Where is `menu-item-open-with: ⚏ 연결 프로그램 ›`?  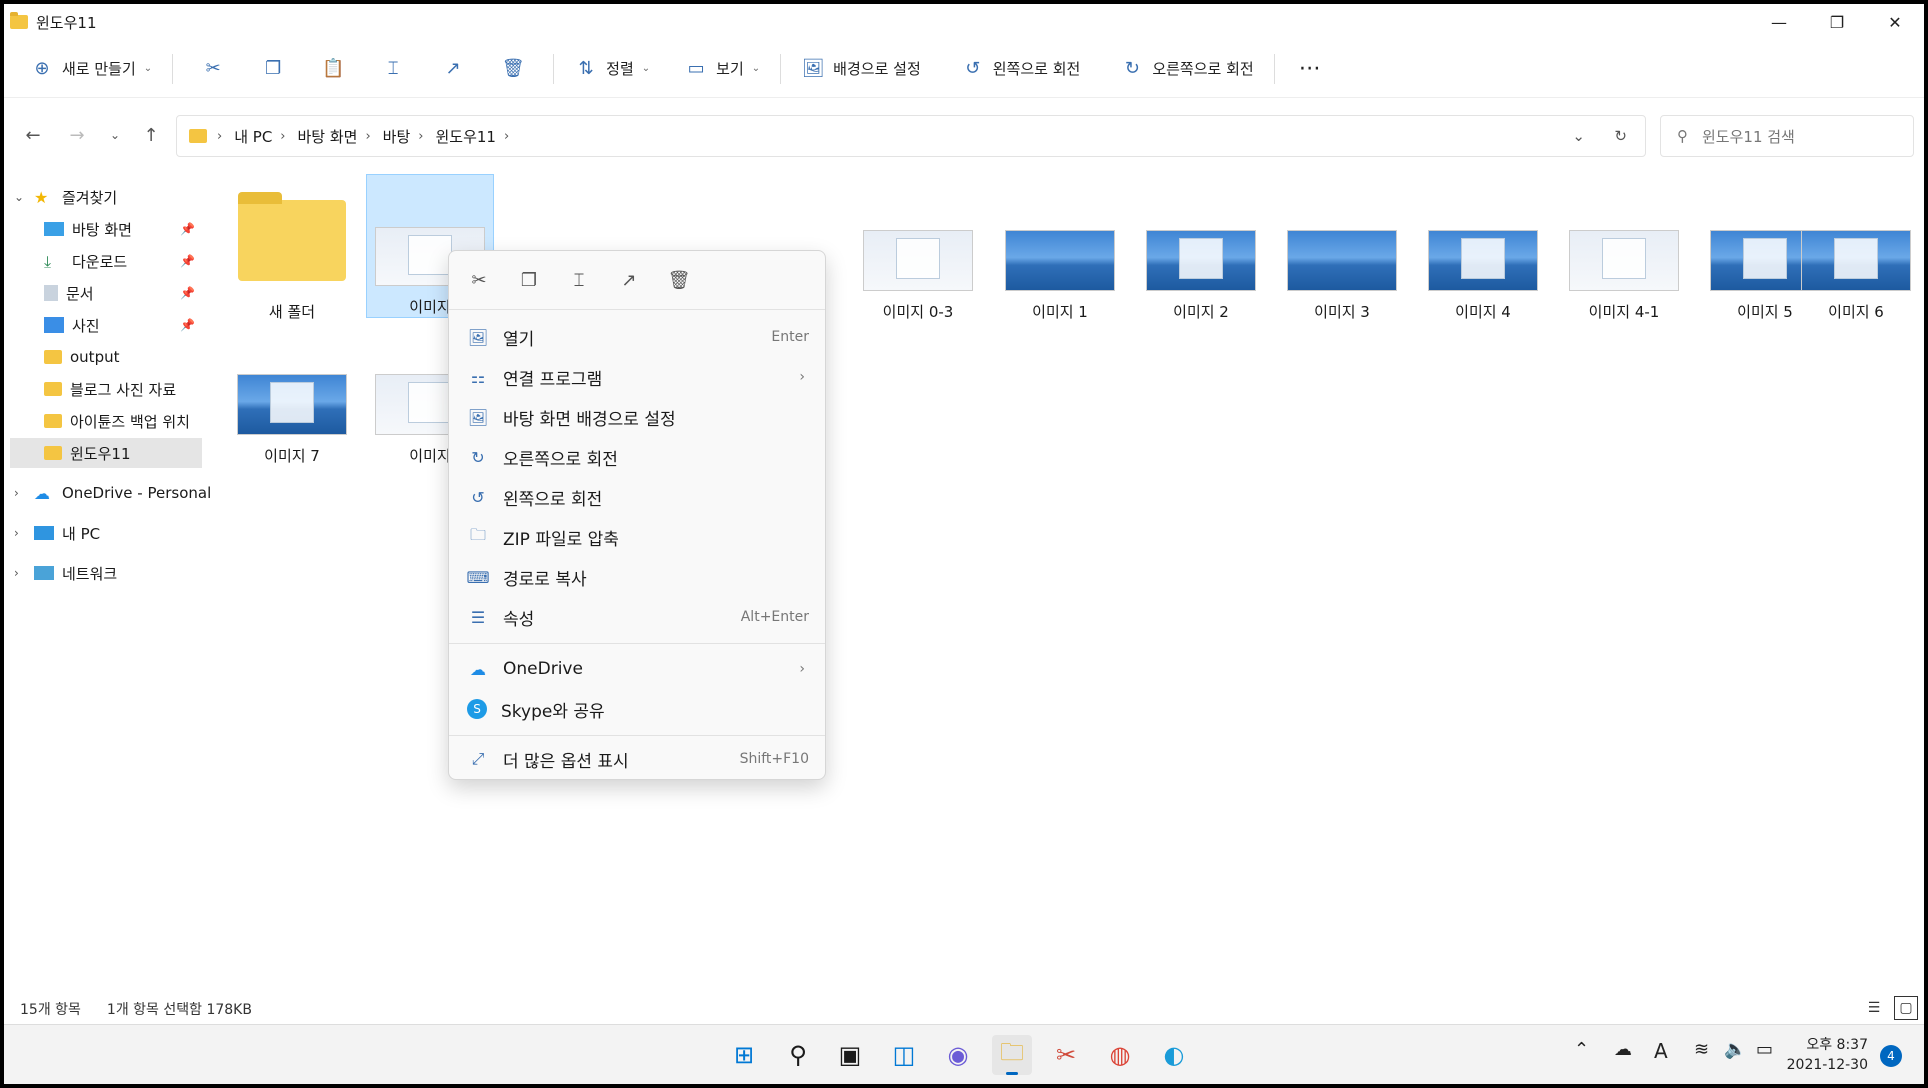 menu-item-open-with: ⚏ 연결 프로그램 › is located at coordinates (638, 377).